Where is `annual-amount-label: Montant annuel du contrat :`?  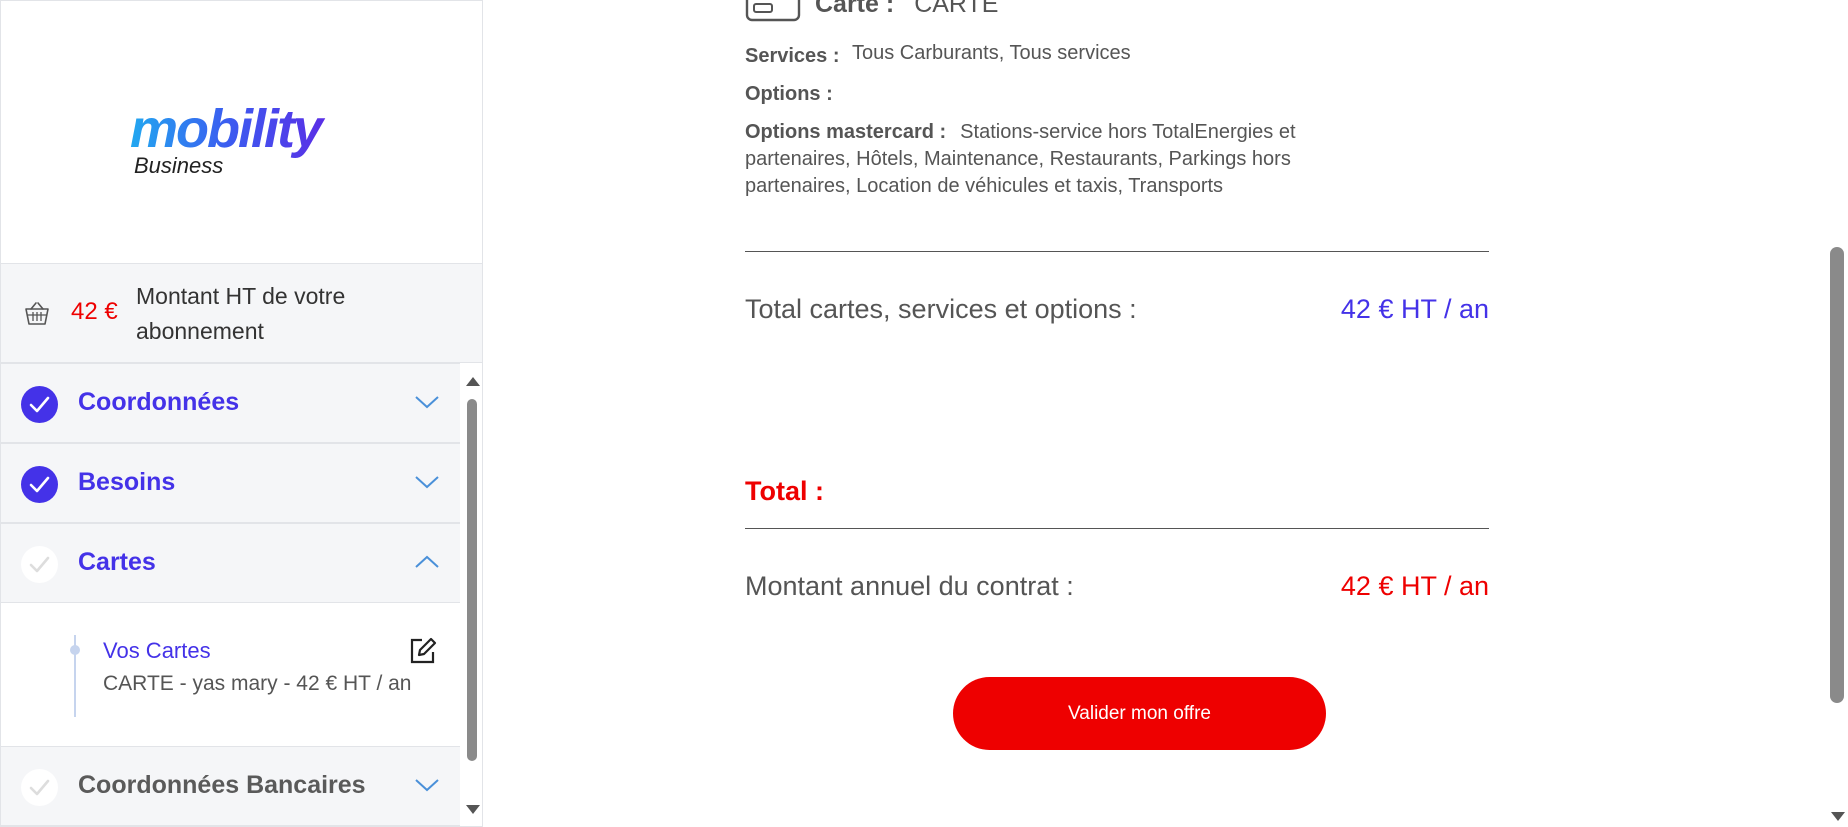 annual-amount-label: Montant annuel du contrat : is located at coordinates (909, 586).